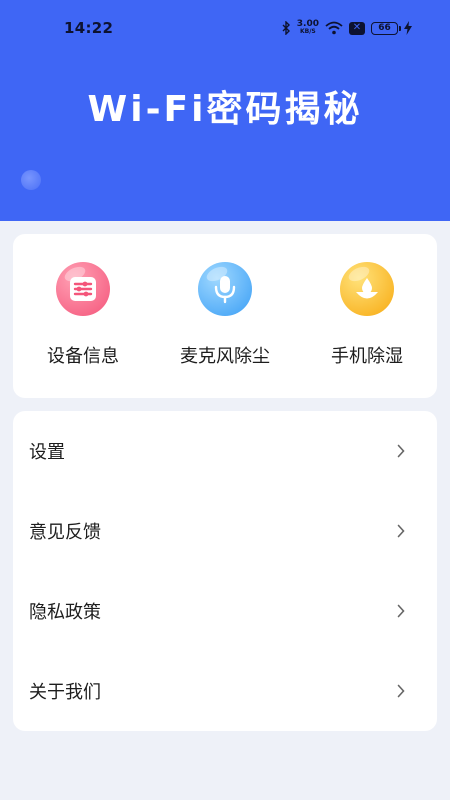  What do you see at coordinates (308, 31) in the screenshot?
I see `speed-unit: KB/S` at bounding box center [308, 31].